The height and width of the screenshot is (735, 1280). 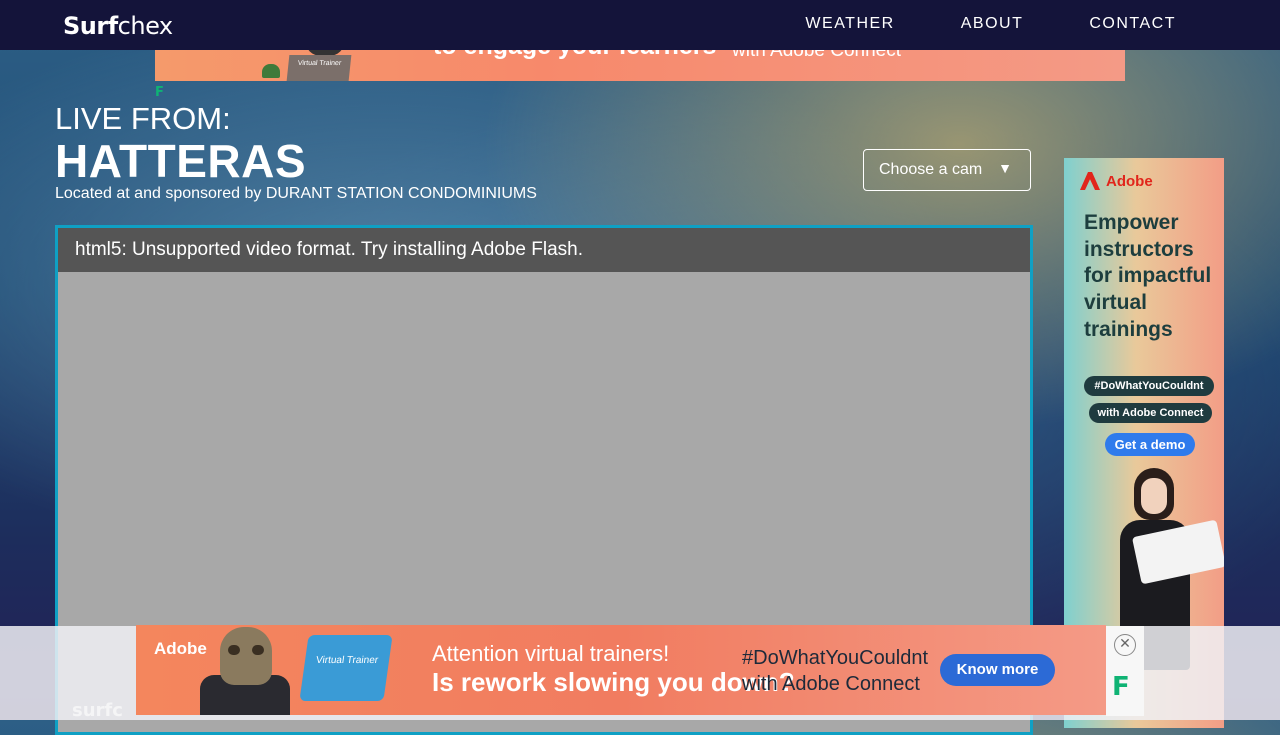 I want to click on side-ad-pill-hashtag: #DoWhatYouCouldnt, so click(x=1149, y=386).